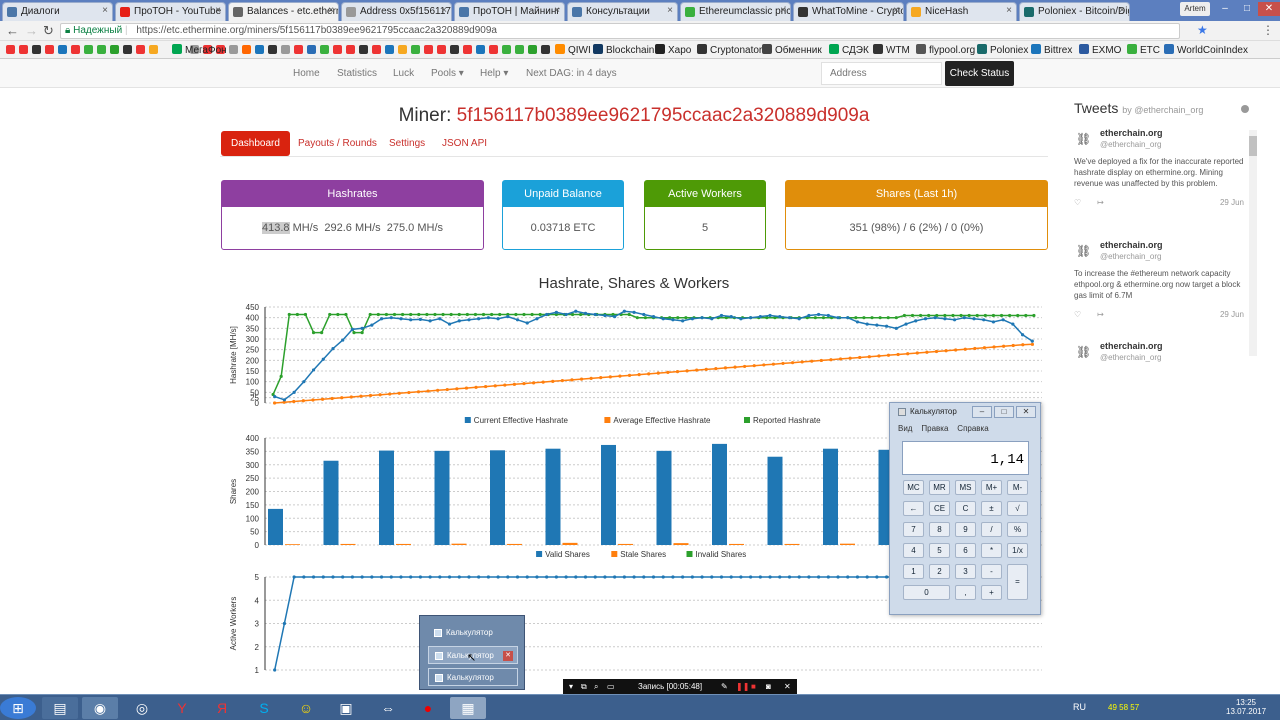  Describe the element at coordinates (939, 487) in the screenshot. I see `calc-key: MR` at that location.